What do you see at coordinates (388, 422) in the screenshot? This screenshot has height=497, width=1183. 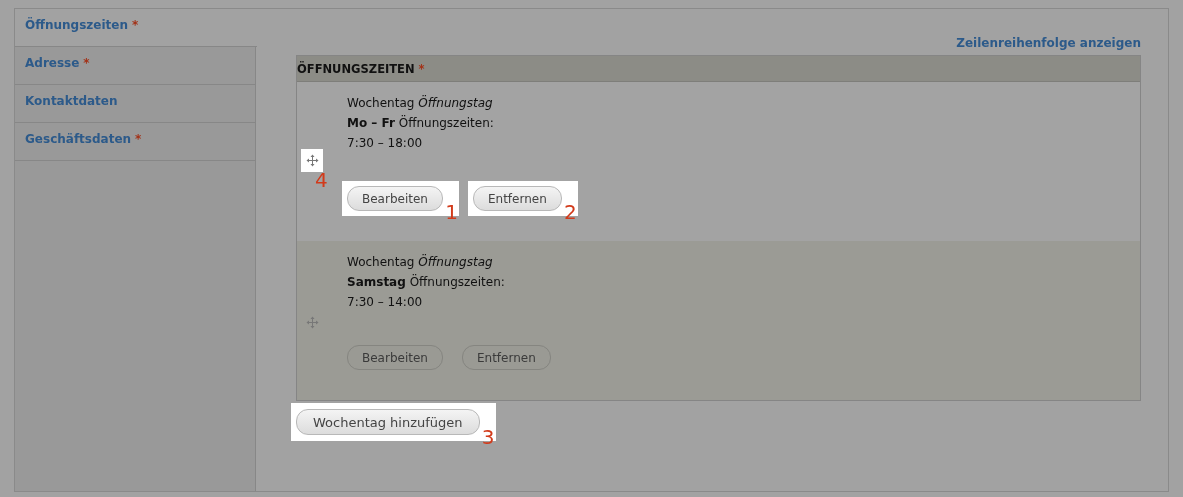 I see `add-weekday-button: Wochentag hinzufügen` at bounding box center [388, 422].